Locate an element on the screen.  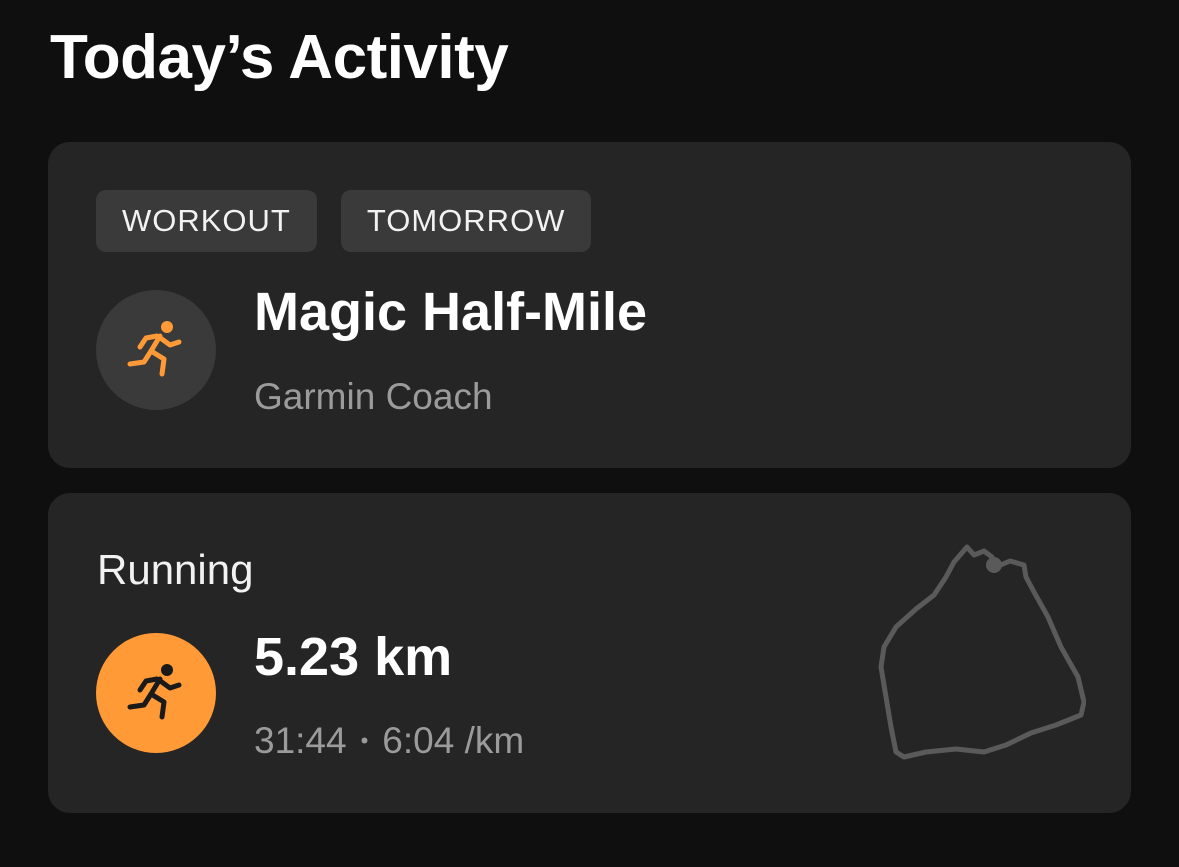
workout-tags: WORKOUT TOMORROW is located at coordinates (344, 221).